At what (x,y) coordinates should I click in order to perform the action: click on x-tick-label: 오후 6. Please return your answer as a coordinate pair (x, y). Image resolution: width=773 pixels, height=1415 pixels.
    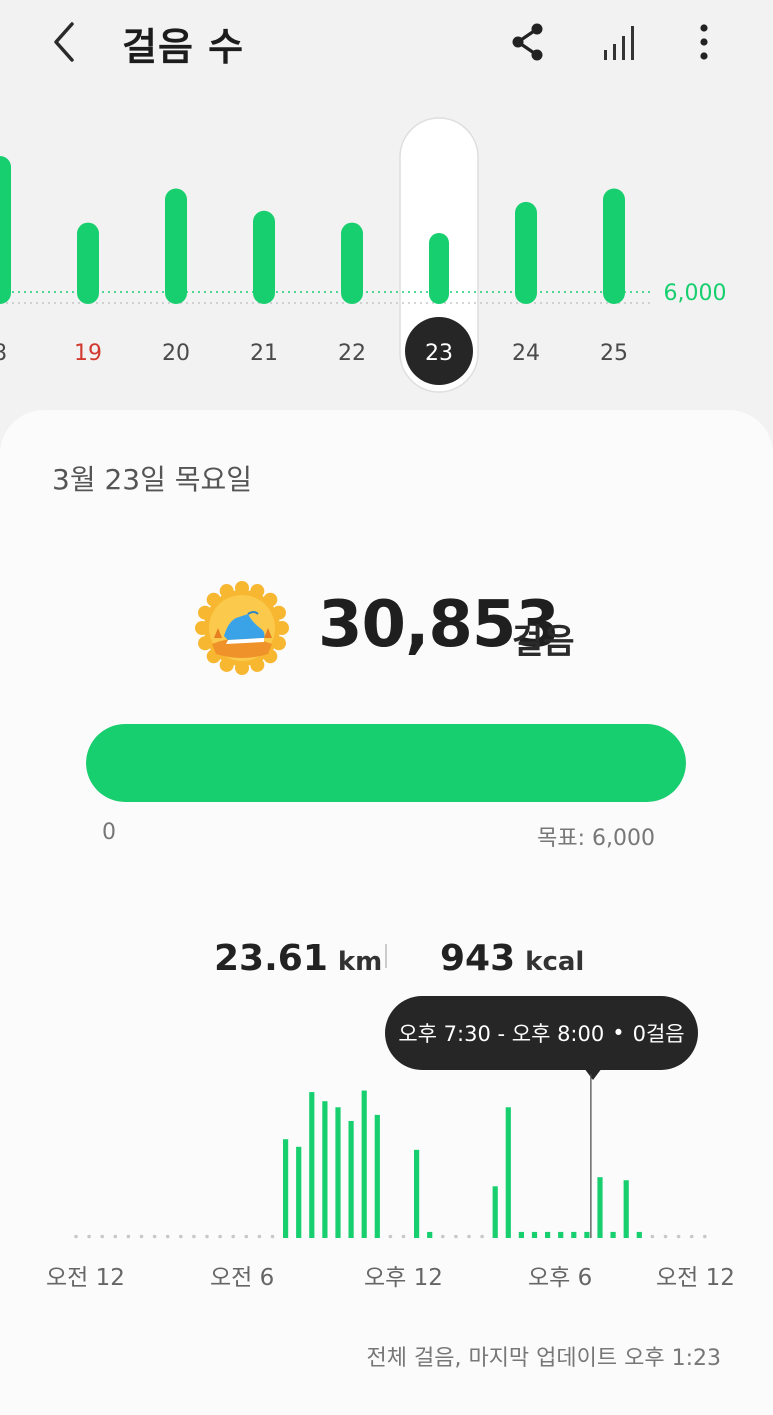
    Looking at the image, I should click on (560, 1278).